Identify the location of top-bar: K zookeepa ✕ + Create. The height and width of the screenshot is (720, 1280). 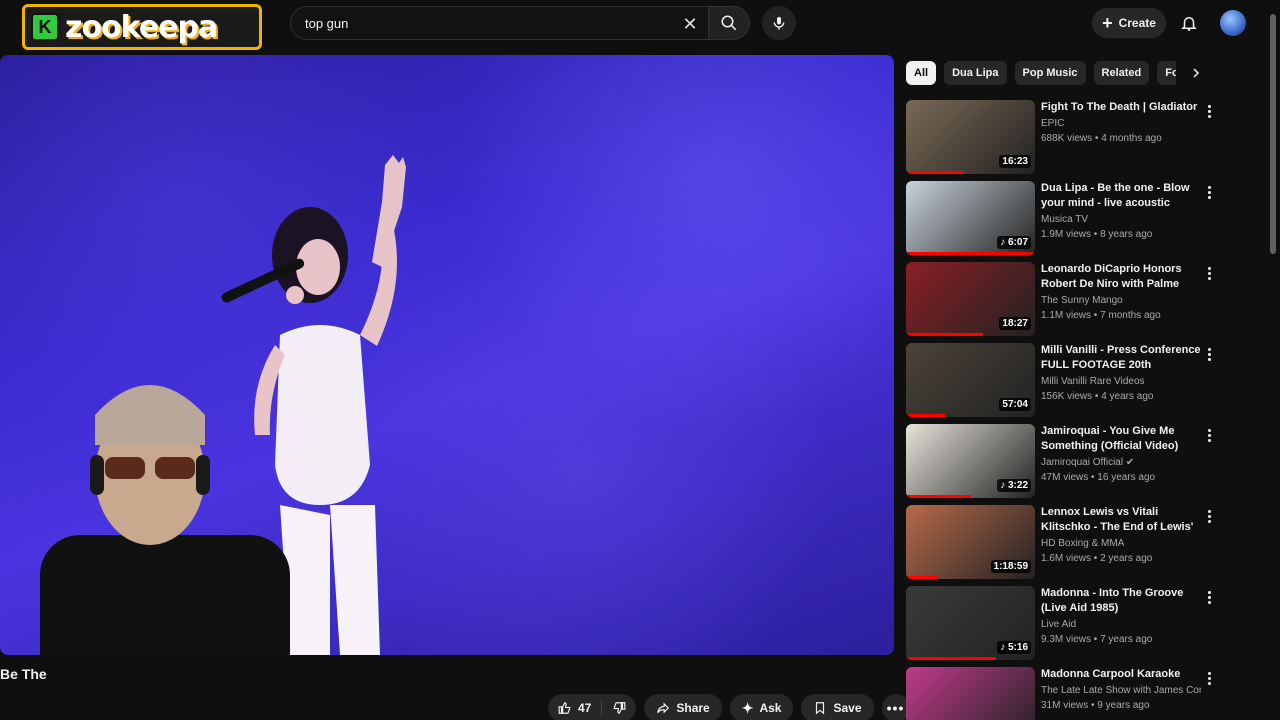
(640, 25).